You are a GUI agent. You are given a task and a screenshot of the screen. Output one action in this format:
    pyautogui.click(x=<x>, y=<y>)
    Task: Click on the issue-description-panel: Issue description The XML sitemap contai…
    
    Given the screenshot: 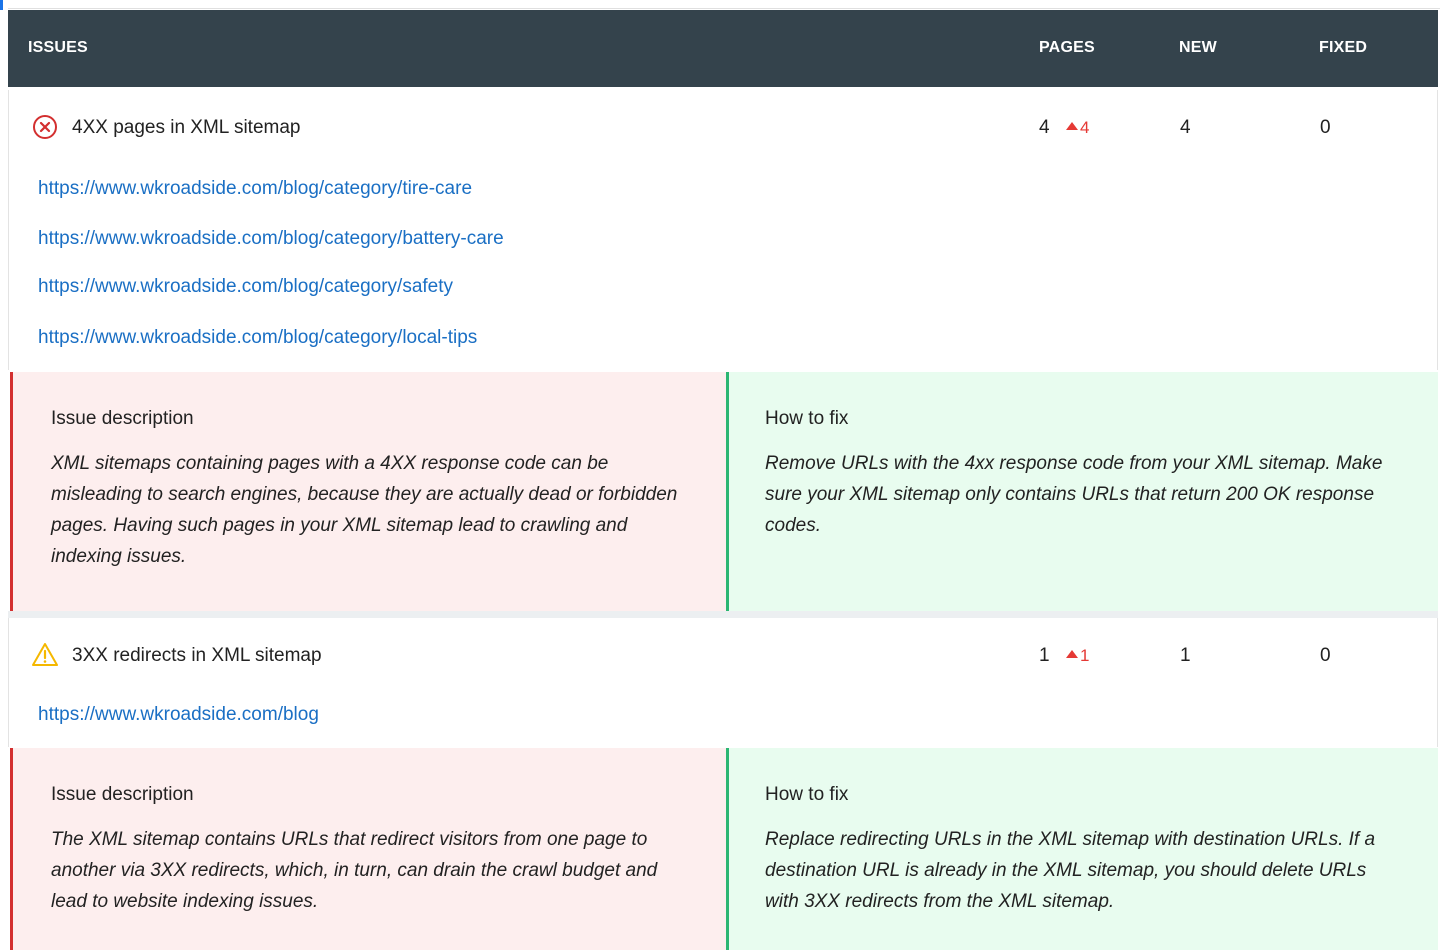 What is the action you would take?
    pyautogui.click(x=368, y=849)
    